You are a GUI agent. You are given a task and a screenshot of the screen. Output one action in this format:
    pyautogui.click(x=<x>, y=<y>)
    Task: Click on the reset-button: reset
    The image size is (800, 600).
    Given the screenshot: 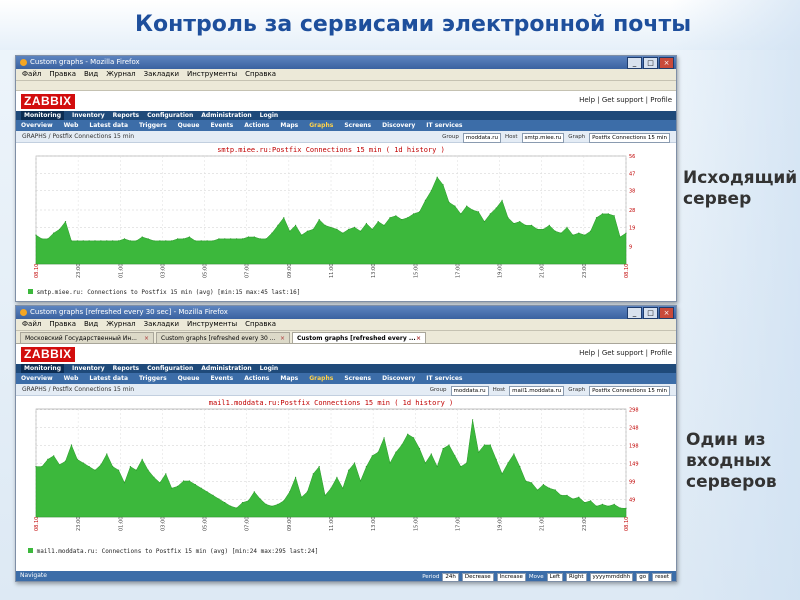 What is the action you would take?
    pyautogui.click(x=662, y=576)
    